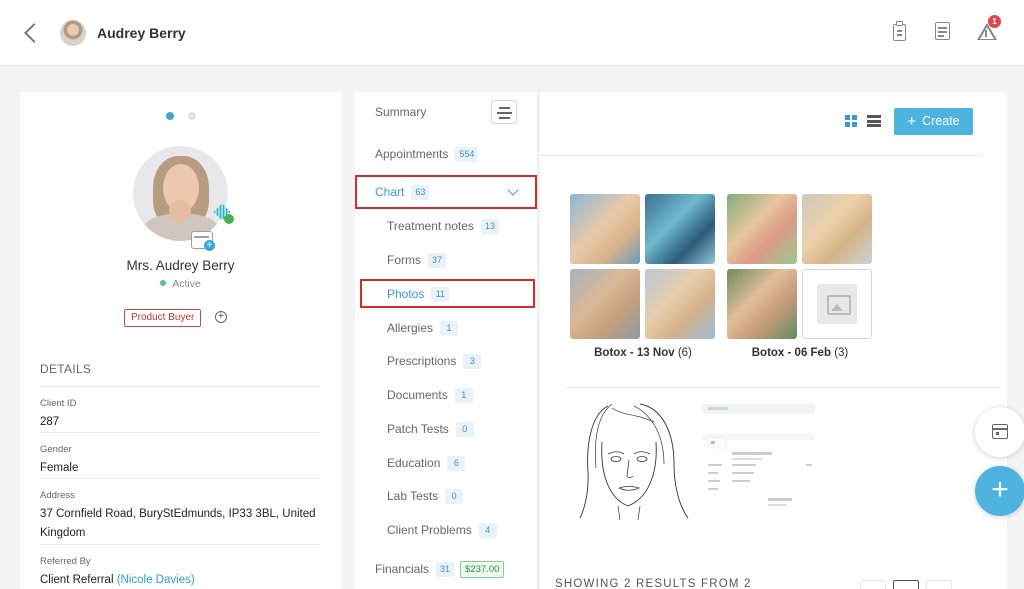 The image size is (1024, 589). What do you see at coordinates (999, 432) in the screenshot?
I see `calendar-fab` at bounding box center [999, 432].